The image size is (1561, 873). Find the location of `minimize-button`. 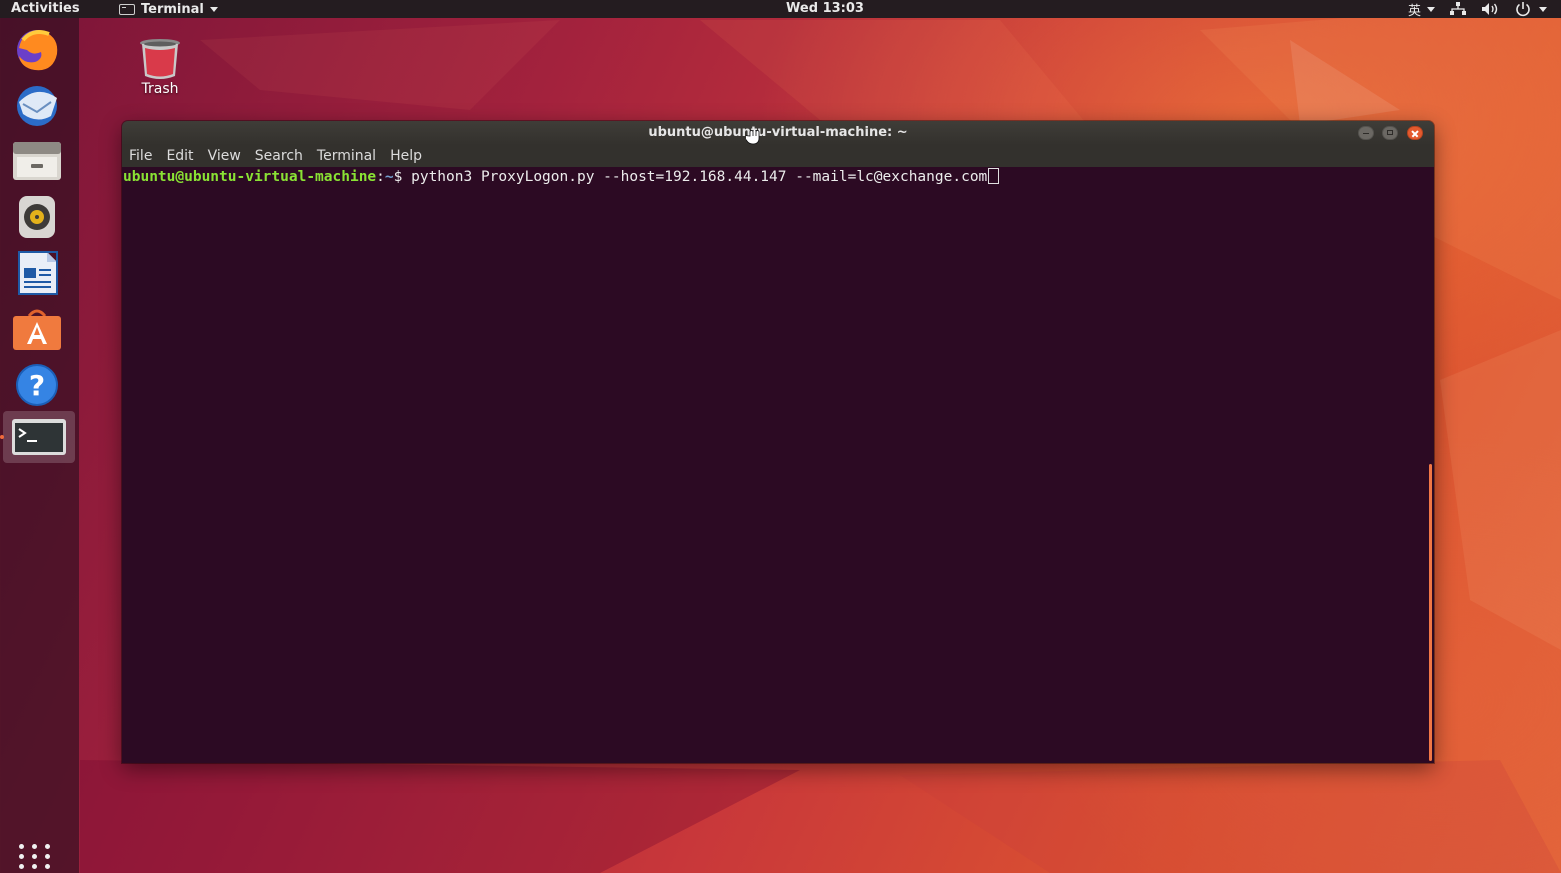

minimize-button is located at coordinates (1366, 133).